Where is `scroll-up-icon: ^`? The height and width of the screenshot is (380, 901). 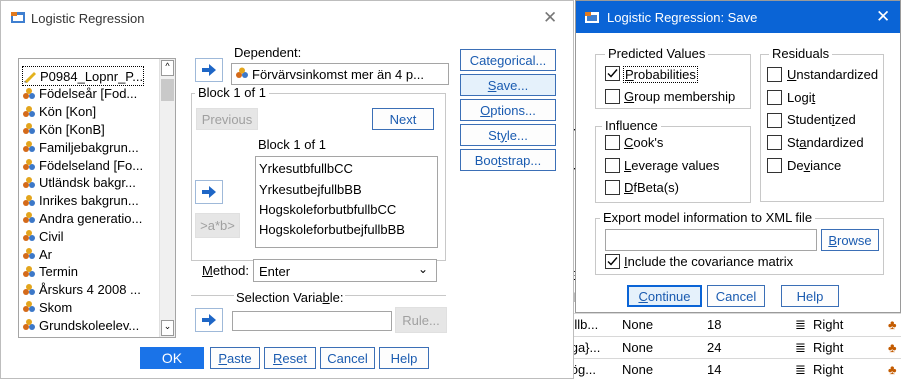
scroll-up-icon: ^ is located at coordinates (167, 68).